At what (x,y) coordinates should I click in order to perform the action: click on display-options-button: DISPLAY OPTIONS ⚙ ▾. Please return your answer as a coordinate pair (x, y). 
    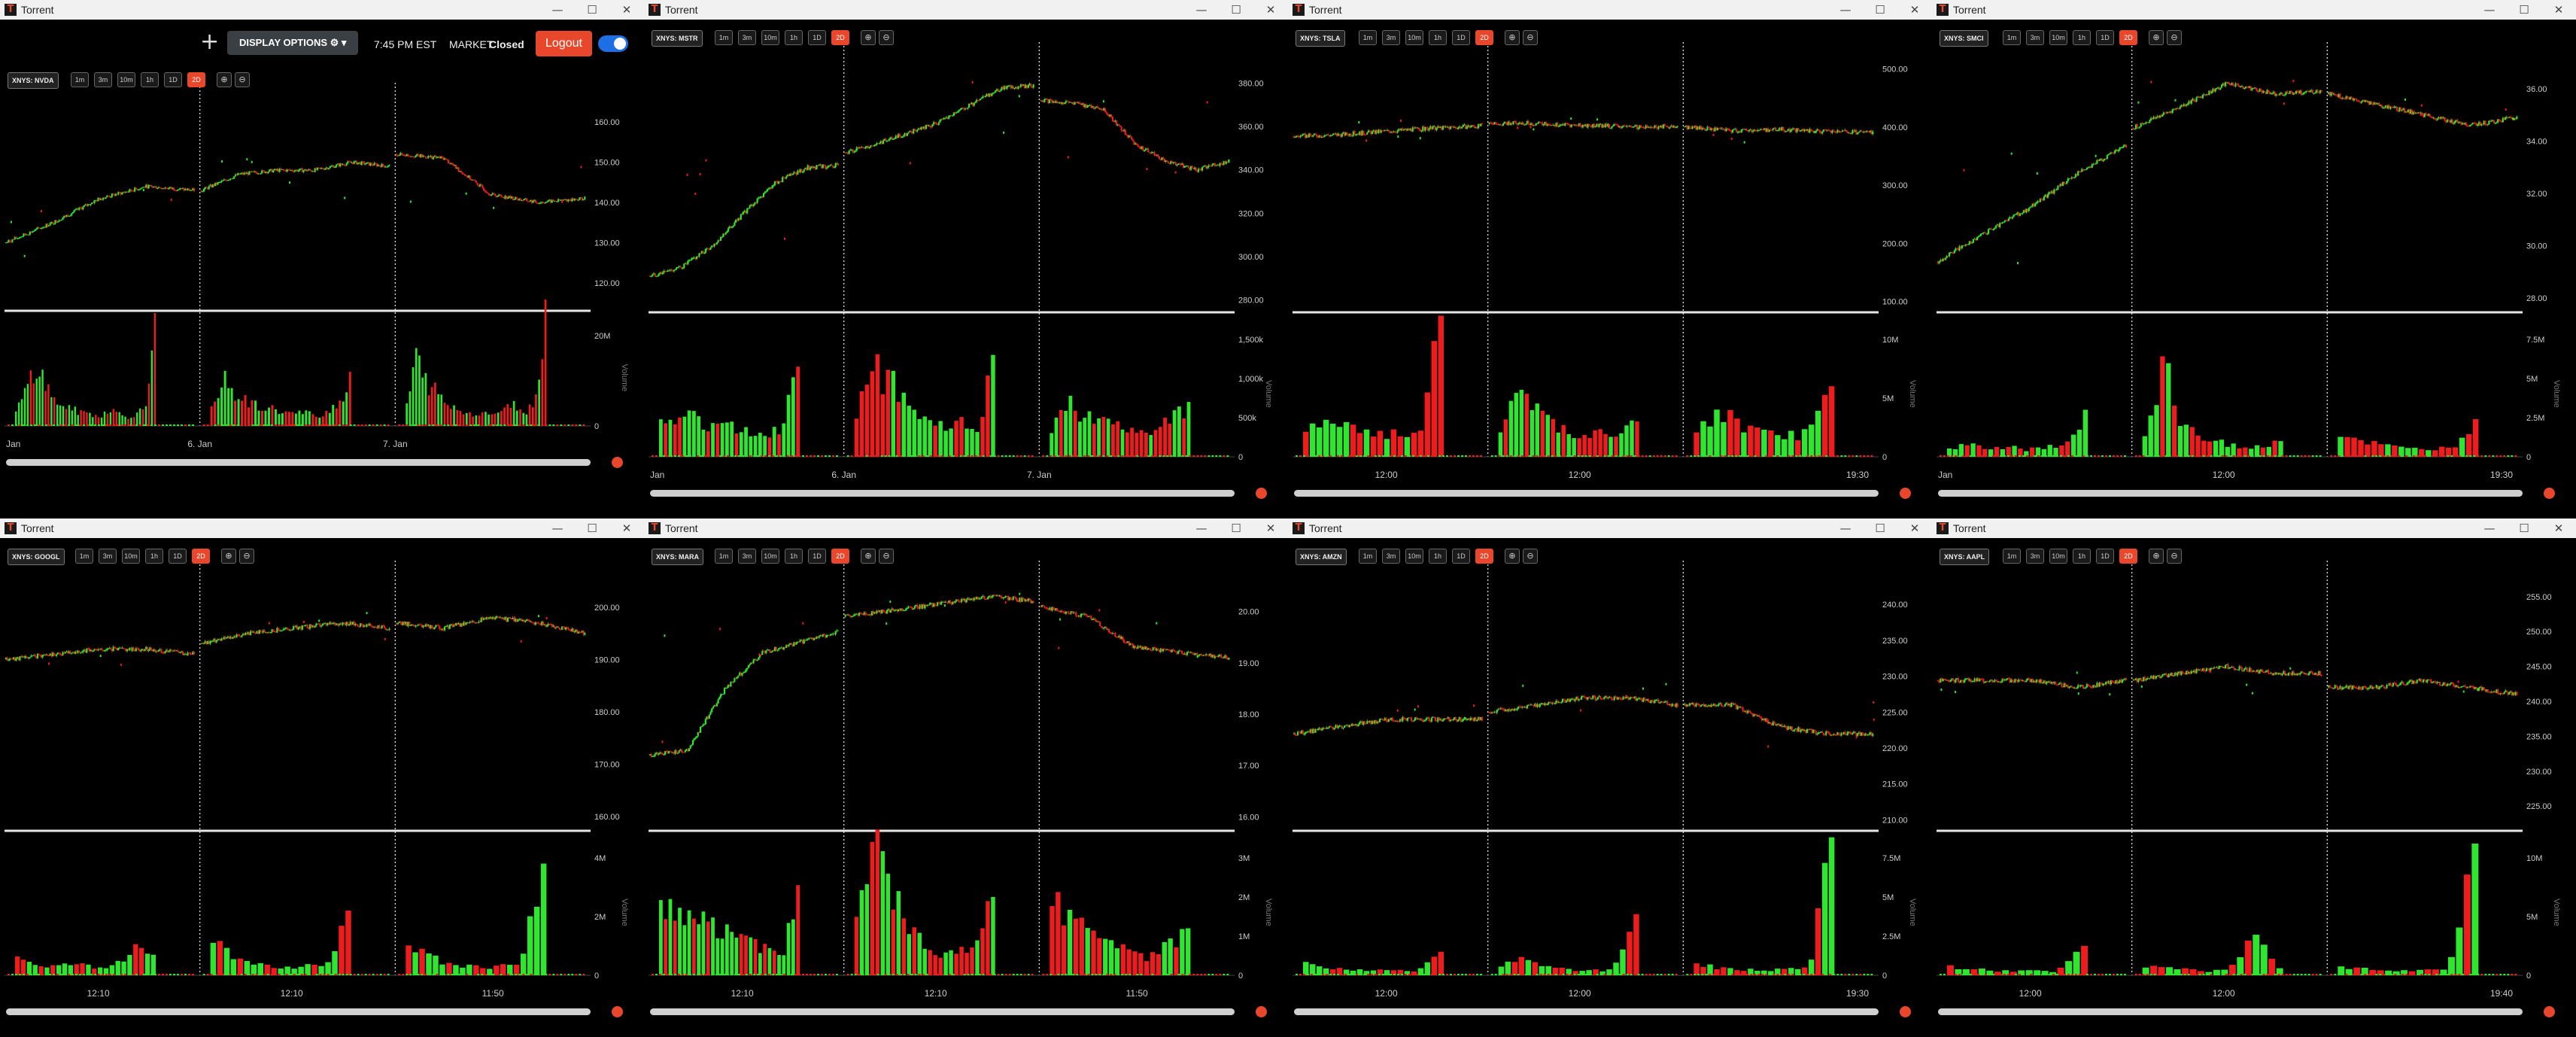
    Looking at the image, I should click on (293, 43).